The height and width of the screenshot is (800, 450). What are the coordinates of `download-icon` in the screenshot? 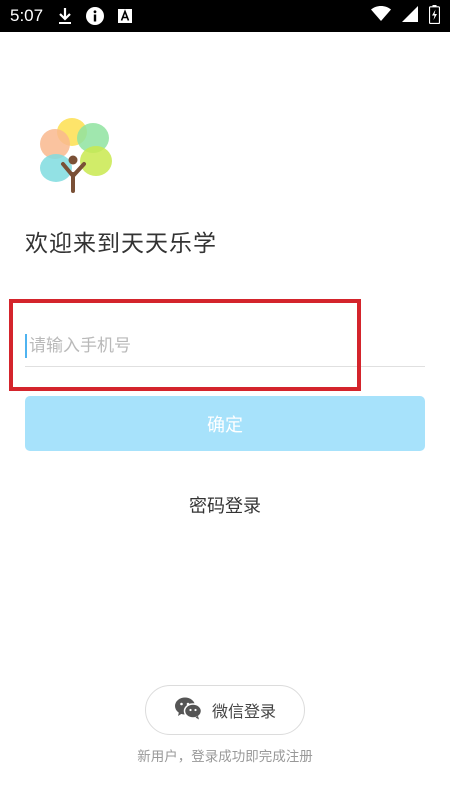 It's located at (65, 16).